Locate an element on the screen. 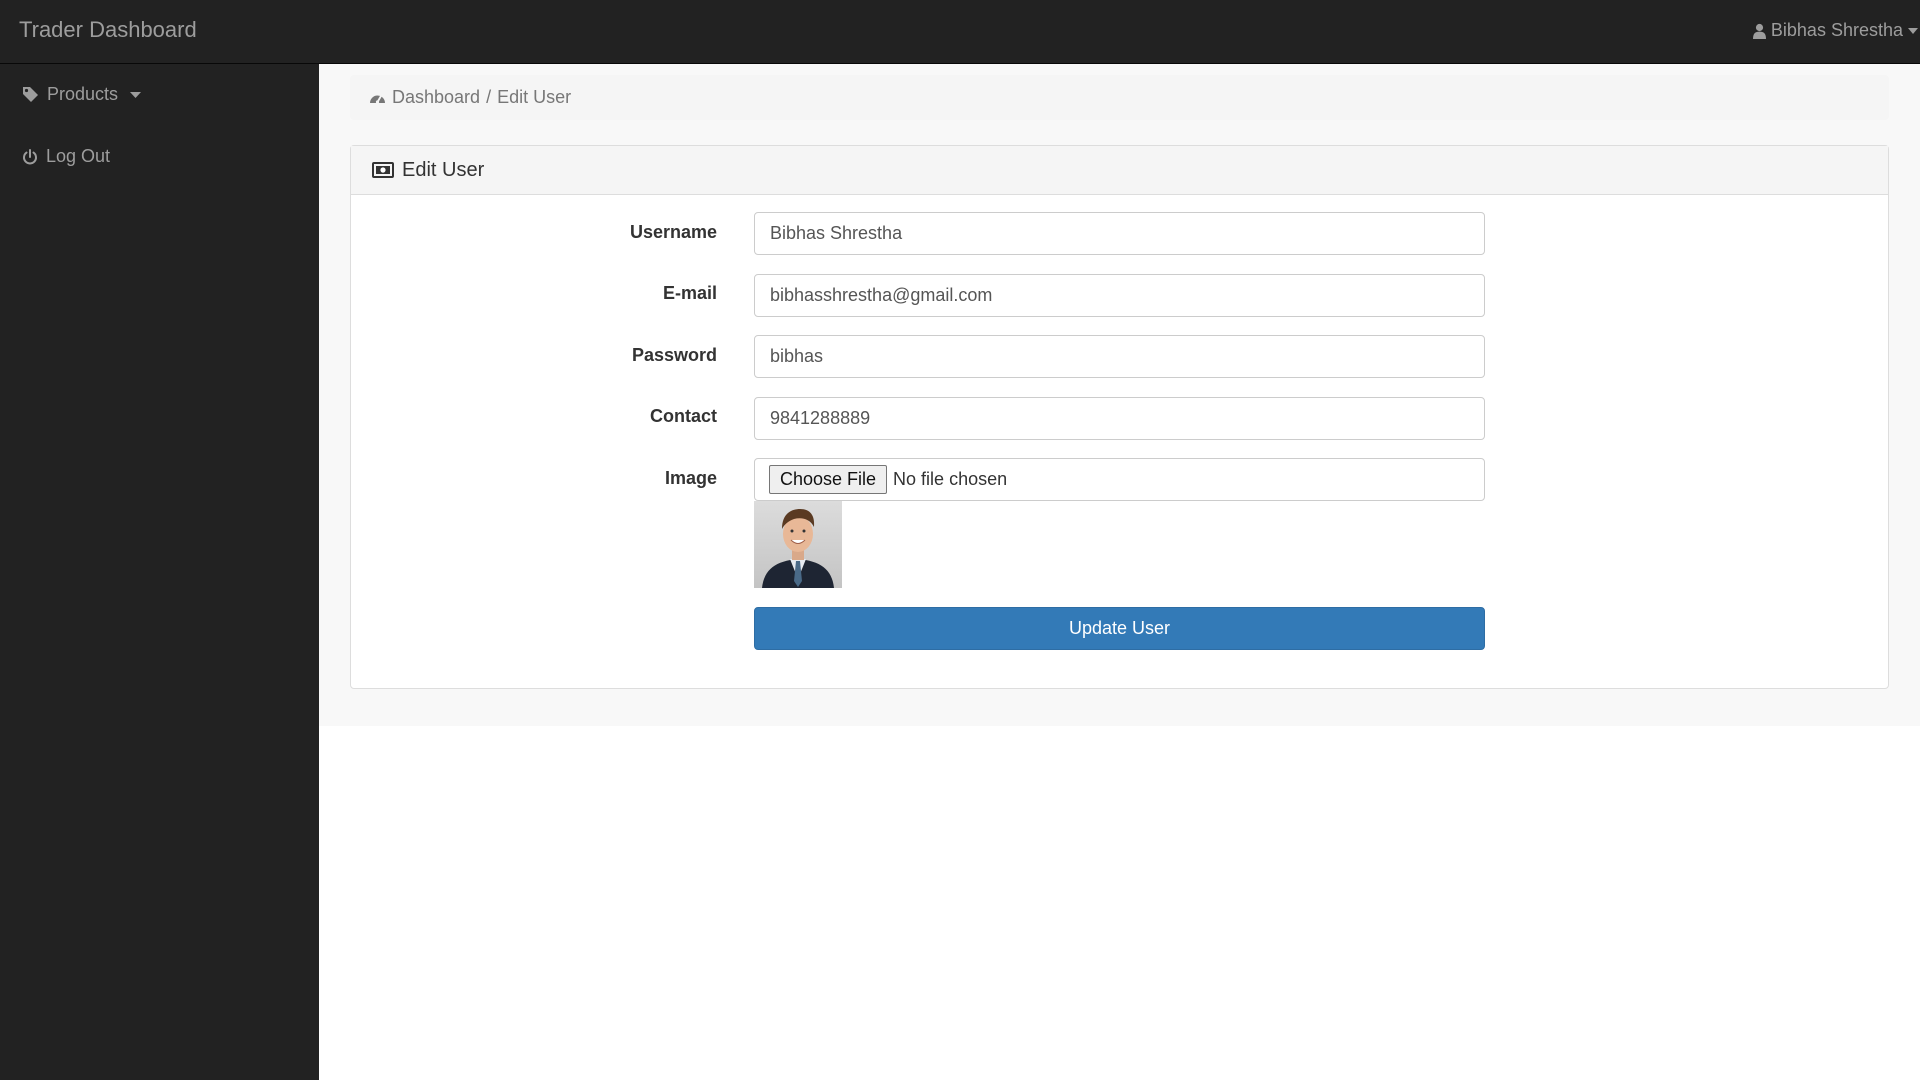 This screenshot has width=1920, height=1080. user-menu: Bibhas Shrestha is located at coordinates (1836, 30).